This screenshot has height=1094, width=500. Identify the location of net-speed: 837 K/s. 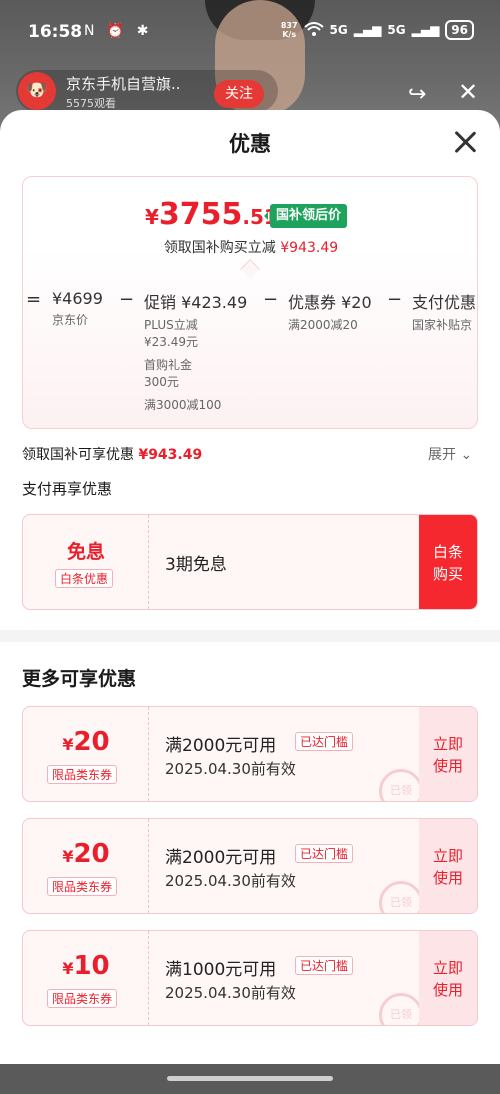
(289, 30).